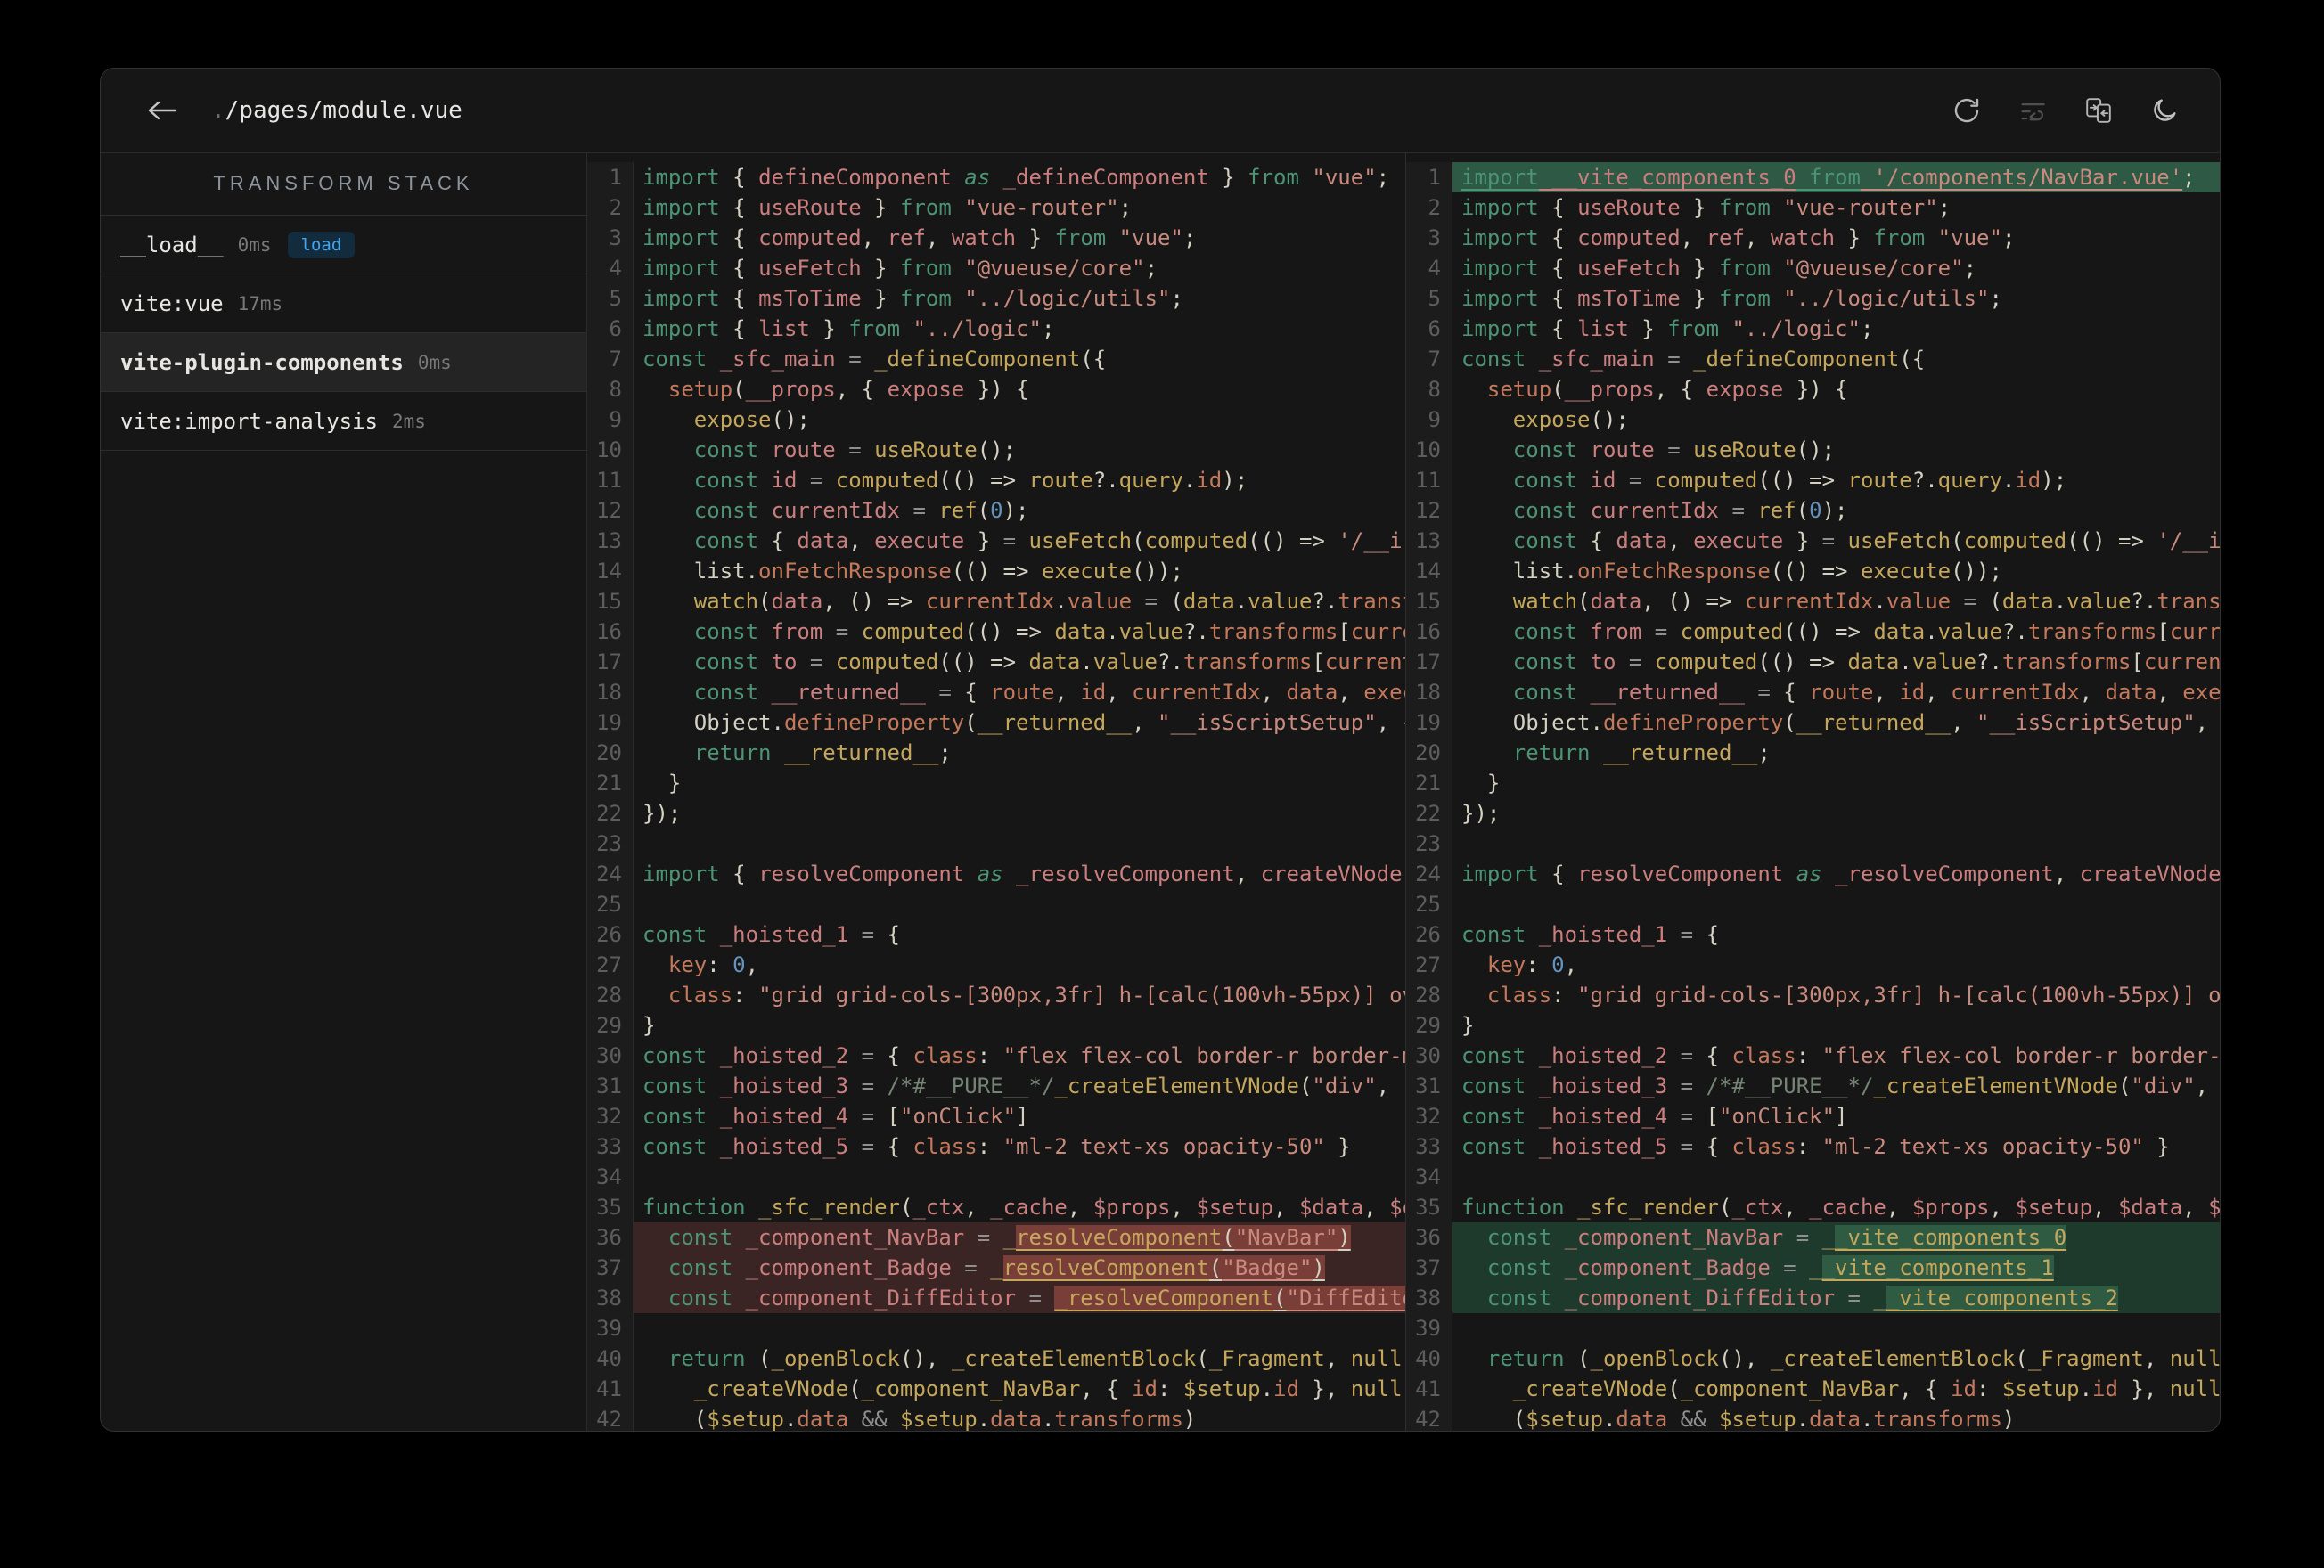 This screenshot has width=2324, height=1568. Describe the element at coordinates (1813, 1328) in the screenshot. I see `code-line-row: 39` at that location.